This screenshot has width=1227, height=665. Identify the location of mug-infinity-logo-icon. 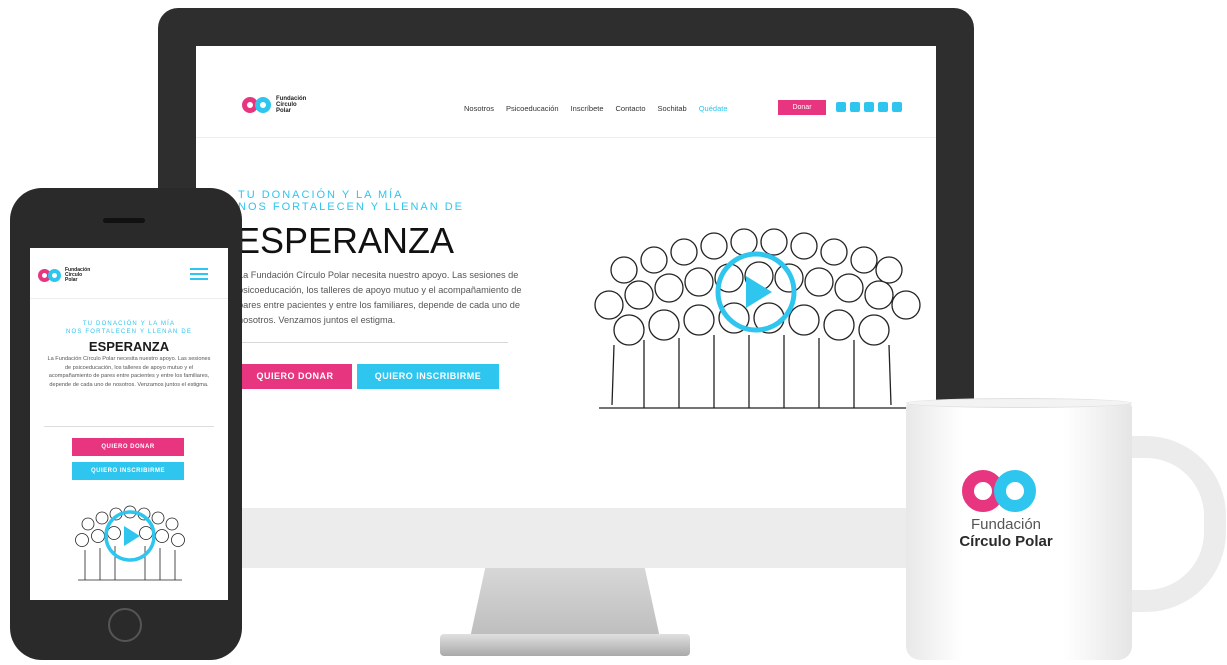
(1010, 491).